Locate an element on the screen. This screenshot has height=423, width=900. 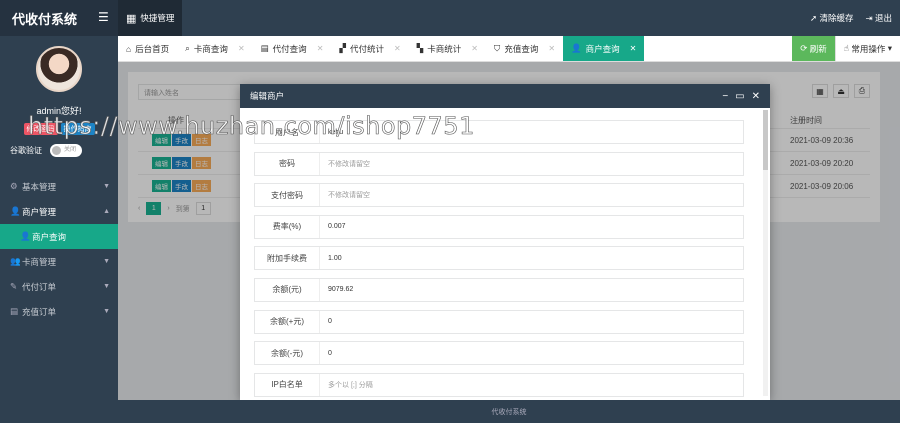
form-row-password: 密码 不修改请留空 is located at coordinates (499, 163).